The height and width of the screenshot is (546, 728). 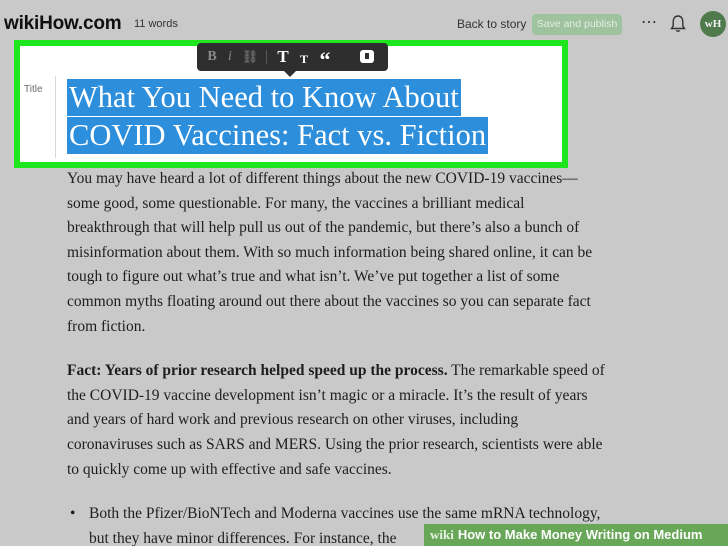 What do you see at coordinates (713, 24) in the screenshot?
I see `avatar: wH` at bounding box center [713, 24].